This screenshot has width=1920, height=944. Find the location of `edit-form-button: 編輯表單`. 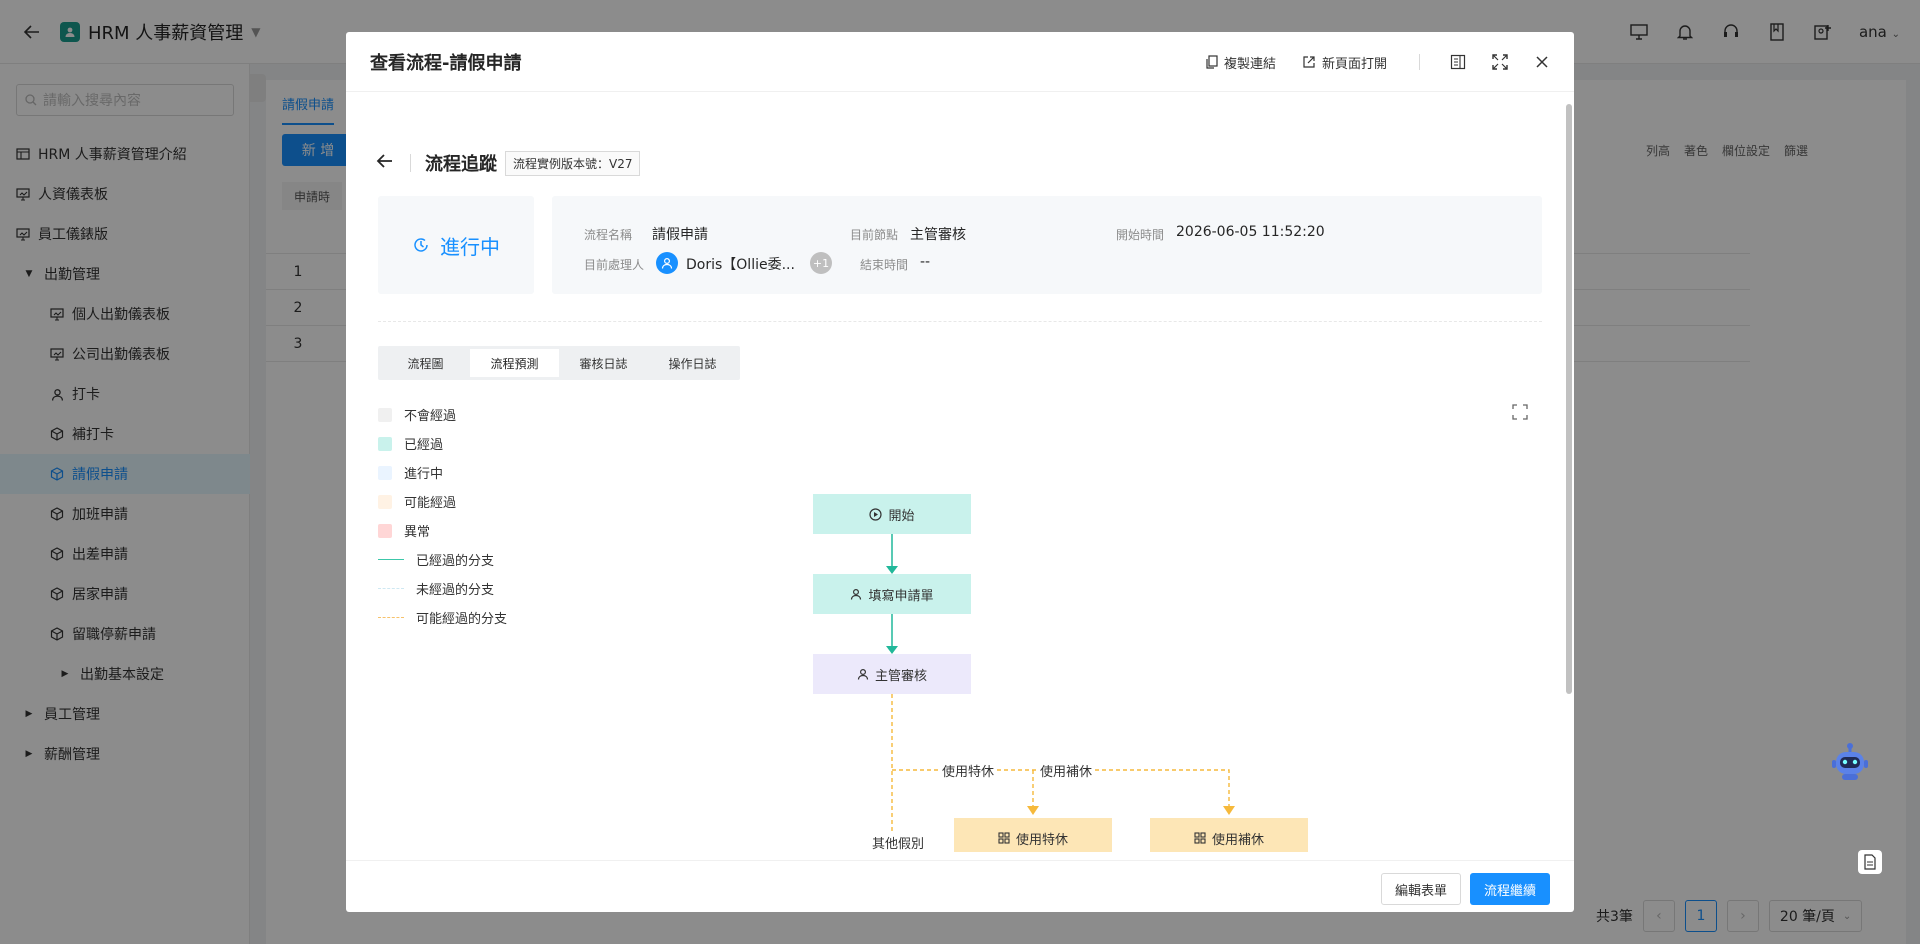

edit-form-button: 編輯表單 is located at coordinates (1421, 889).